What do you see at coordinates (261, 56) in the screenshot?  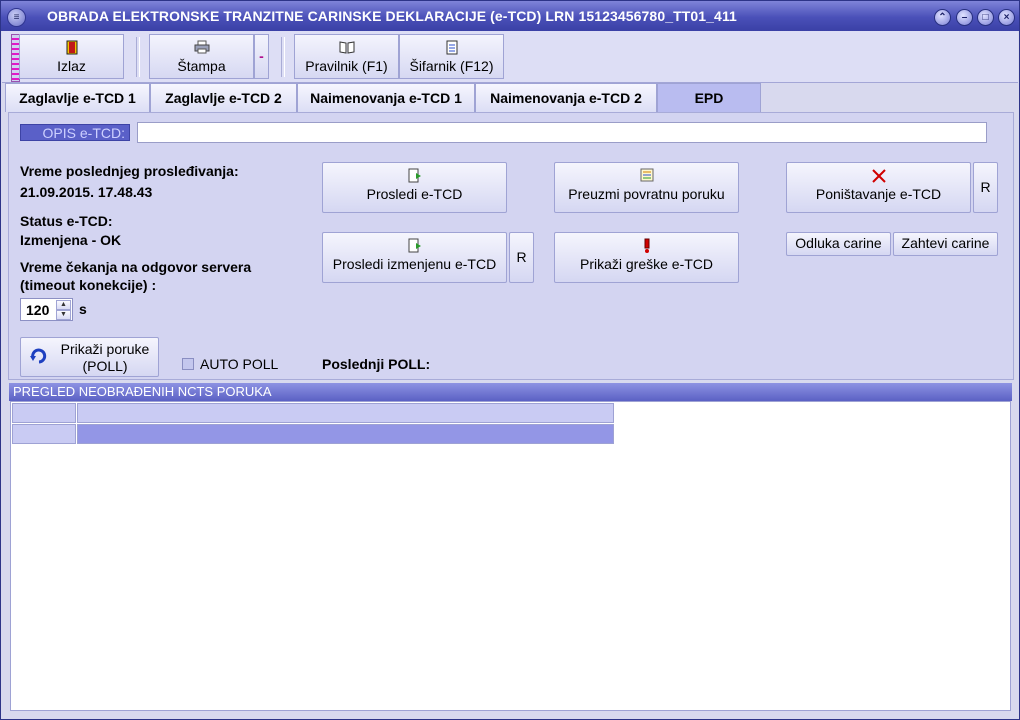 I see `stampa-dropdown-button: -` at bounding box center [261, 56].